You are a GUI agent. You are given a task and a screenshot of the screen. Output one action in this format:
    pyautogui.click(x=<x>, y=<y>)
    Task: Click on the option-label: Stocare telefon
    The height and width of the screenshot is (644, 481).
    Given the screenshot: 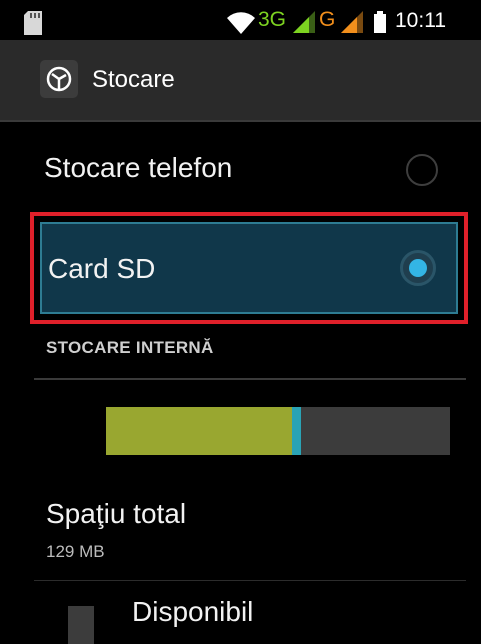 What is the action you would take?
    pyautogui.click(x=138, y=167)
    